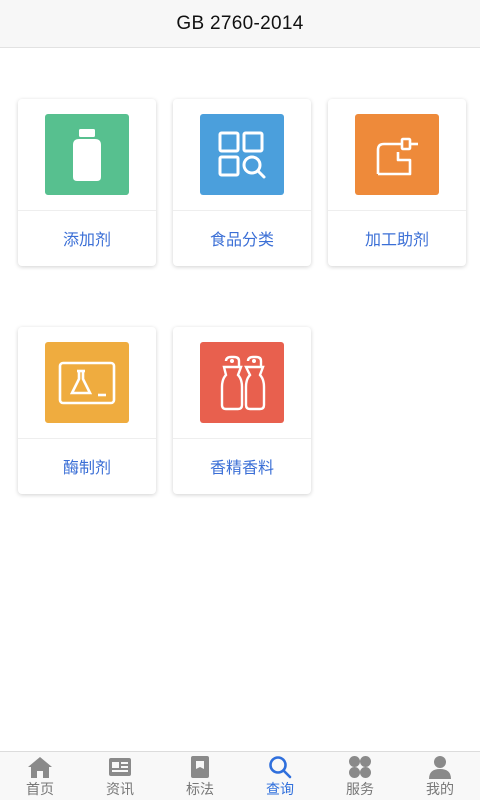 The image size is (480, 800). What do you see at coordinates (40, 790) in the screenshot?
I see `tab-label: 首页` at bounding box center [40, 790].